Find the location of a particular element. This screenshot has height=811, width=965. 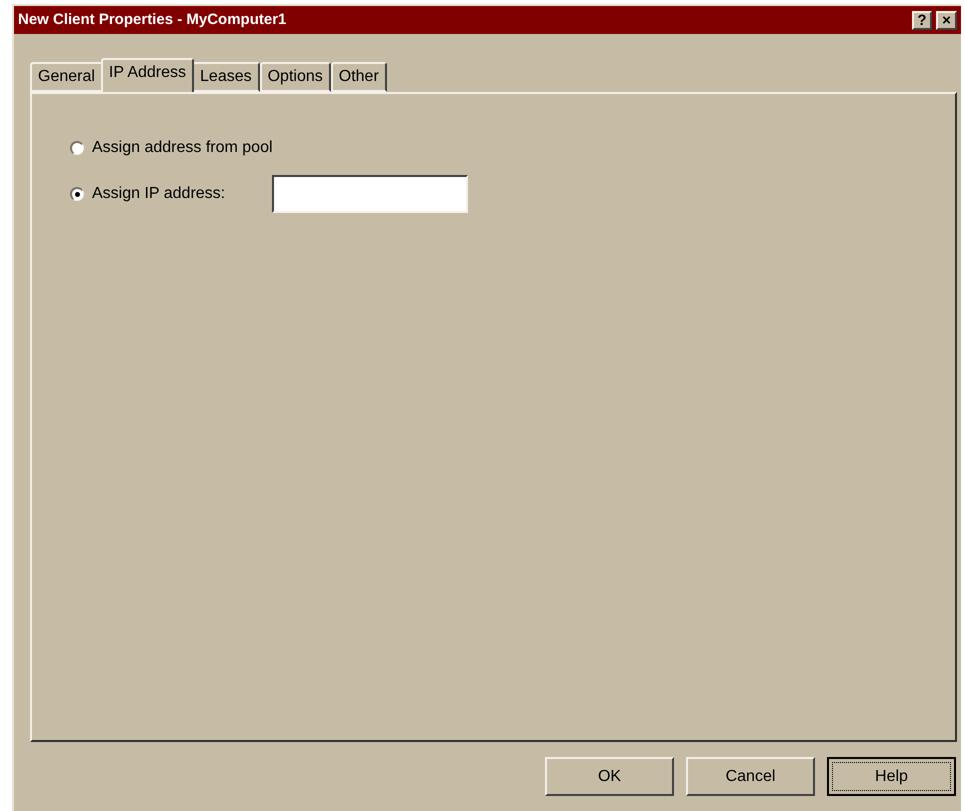

radio-label: Assign IP address: is located at coordinates (159, 194).